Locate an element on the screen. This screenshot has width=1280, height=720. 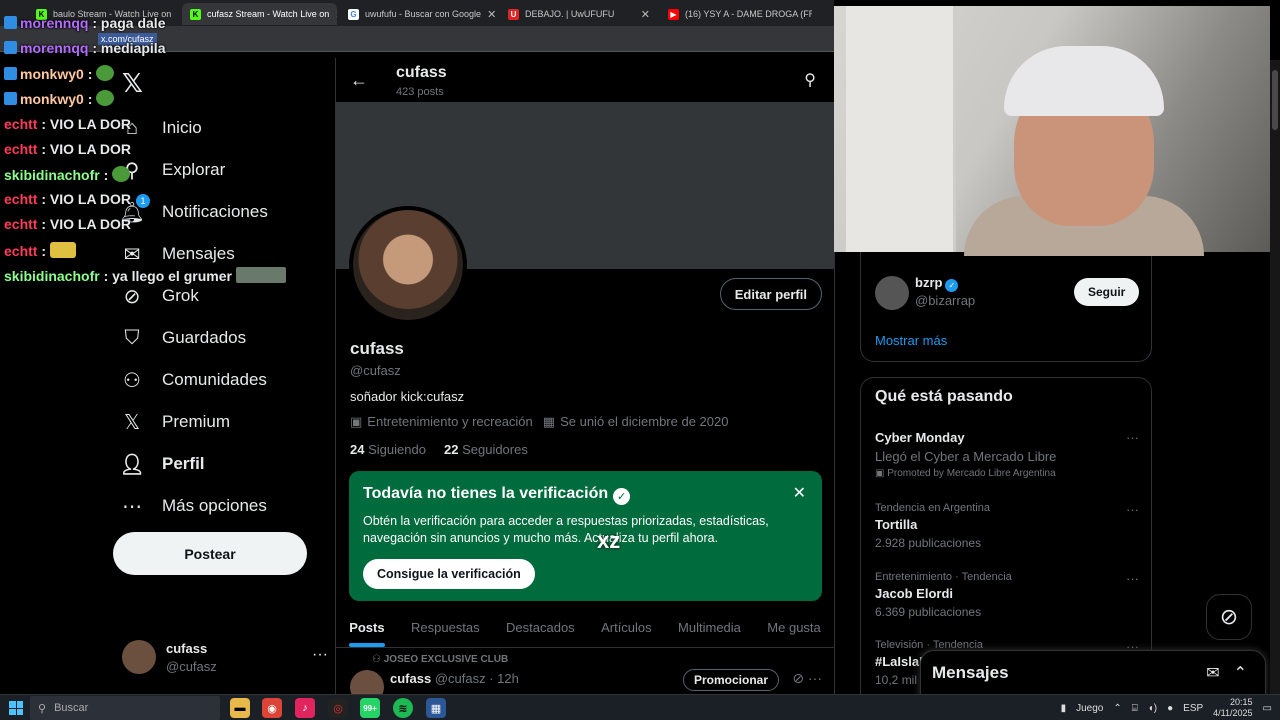
tab-title: DEBAJO. | UwUFUFU is located at coordinates (570, 14).